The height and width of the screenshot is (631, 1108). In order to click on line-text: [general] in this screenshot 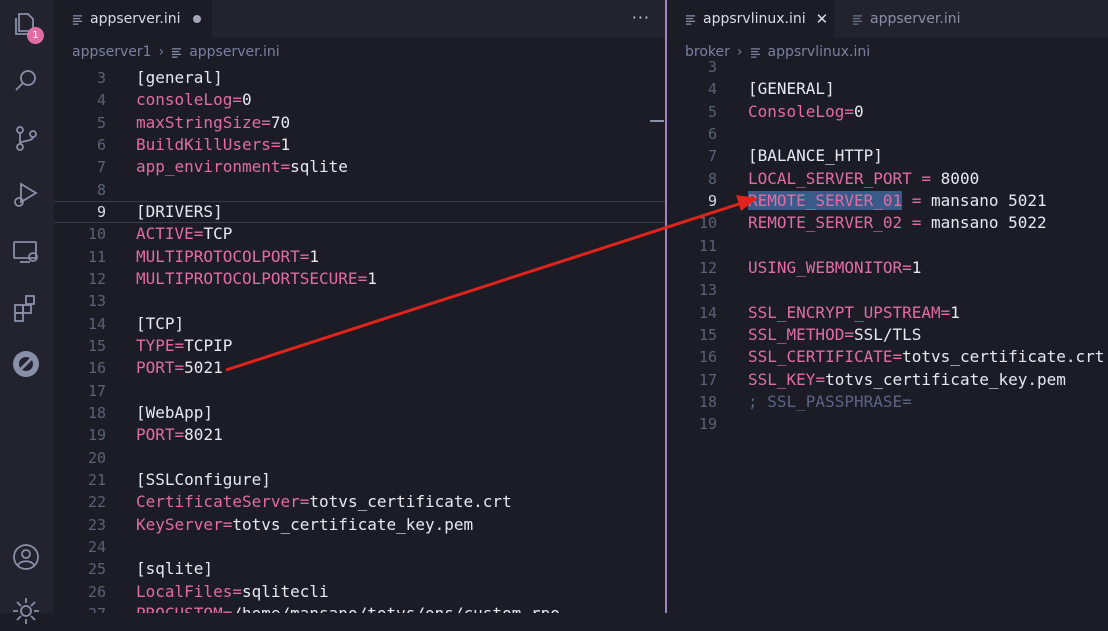, I will do `click(179, 78)`.